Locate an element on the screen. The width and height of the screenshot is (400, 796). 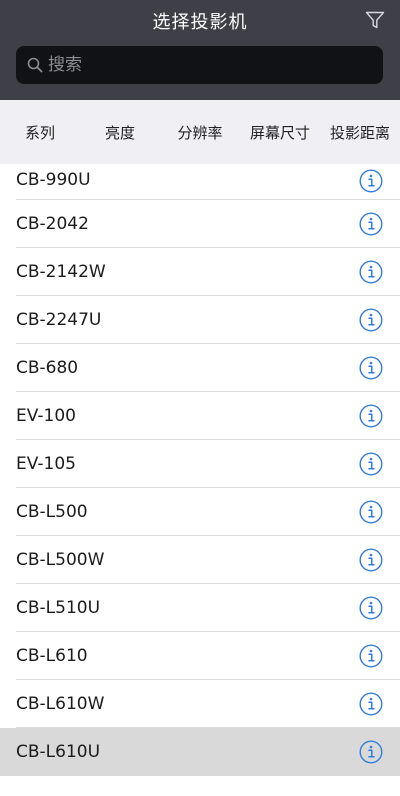
projector-model-label: CB-680 is located at coordinates (47, 368).